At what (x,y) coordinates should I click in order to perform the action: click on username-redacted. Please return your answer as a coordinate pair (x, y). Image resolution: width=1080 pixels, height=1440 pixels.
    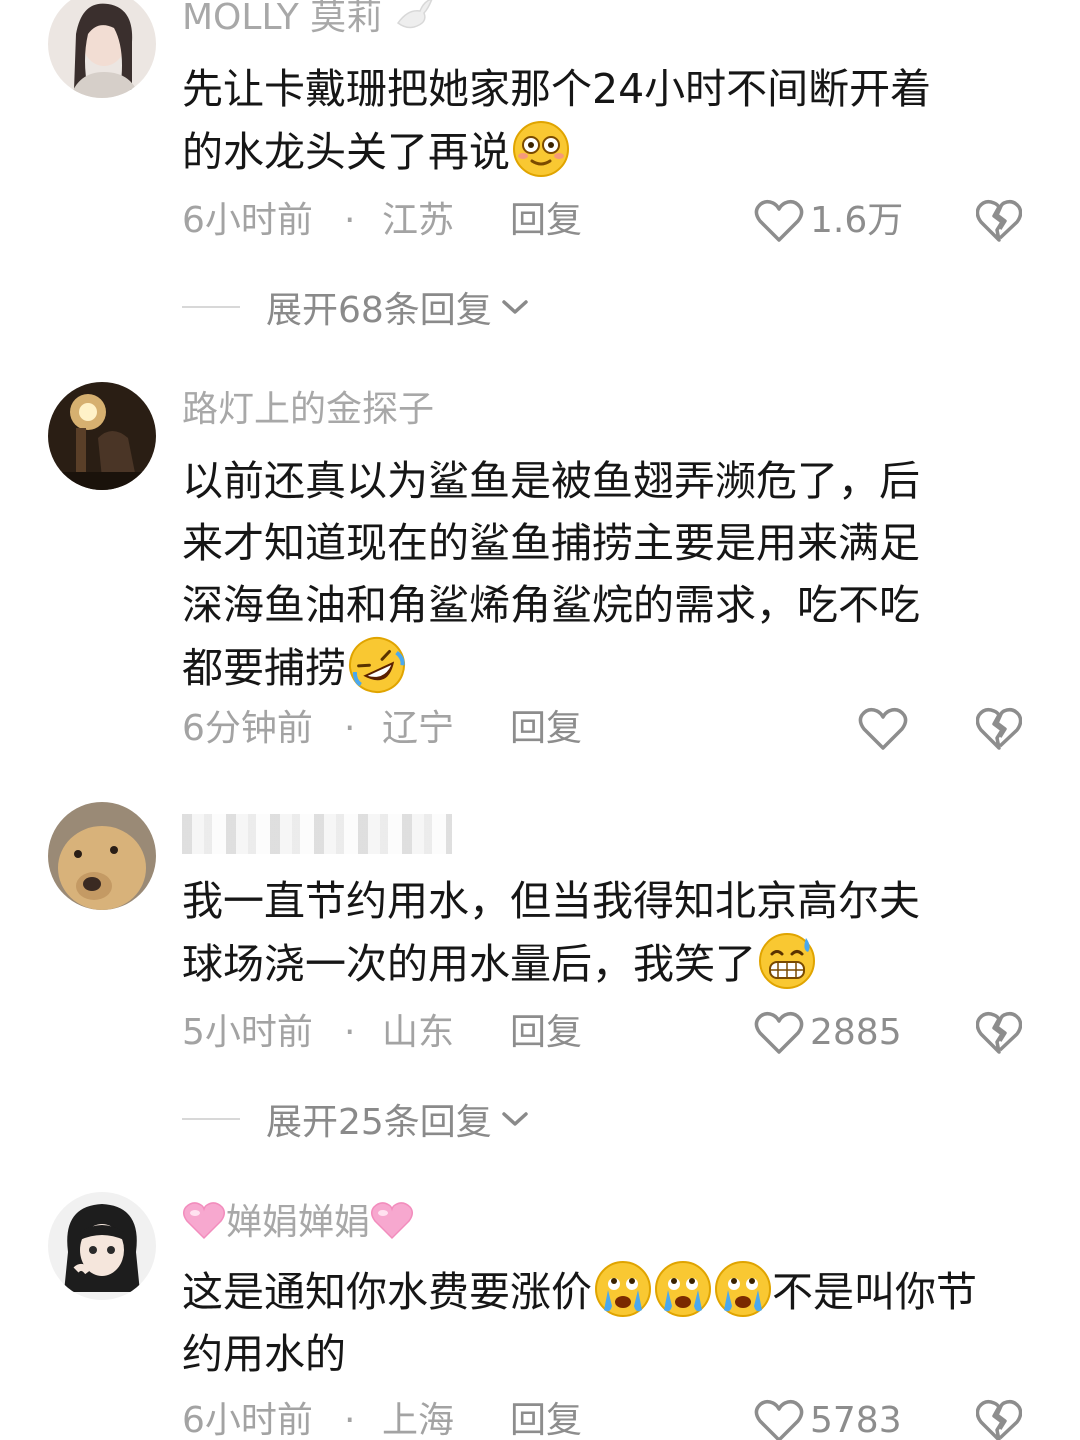
    Looking at the image, I should click on (317, 834).